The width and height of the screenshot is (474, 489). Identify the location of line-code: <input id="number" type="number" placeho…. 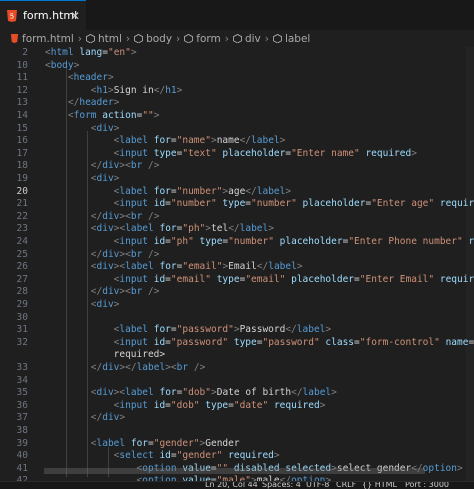
(293, 204).